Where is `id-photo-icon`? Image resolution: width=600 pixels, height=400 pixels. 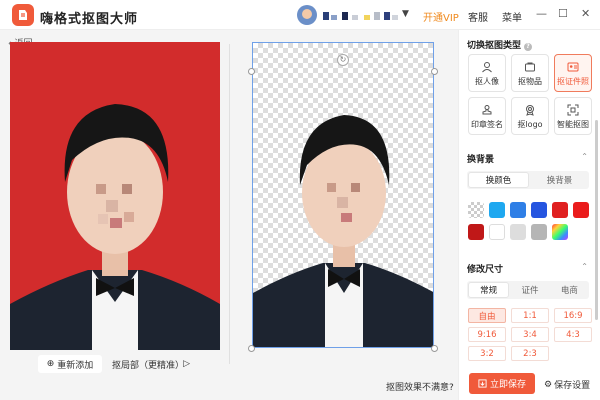 id-photo-icon is located at coordinates (573, 67).